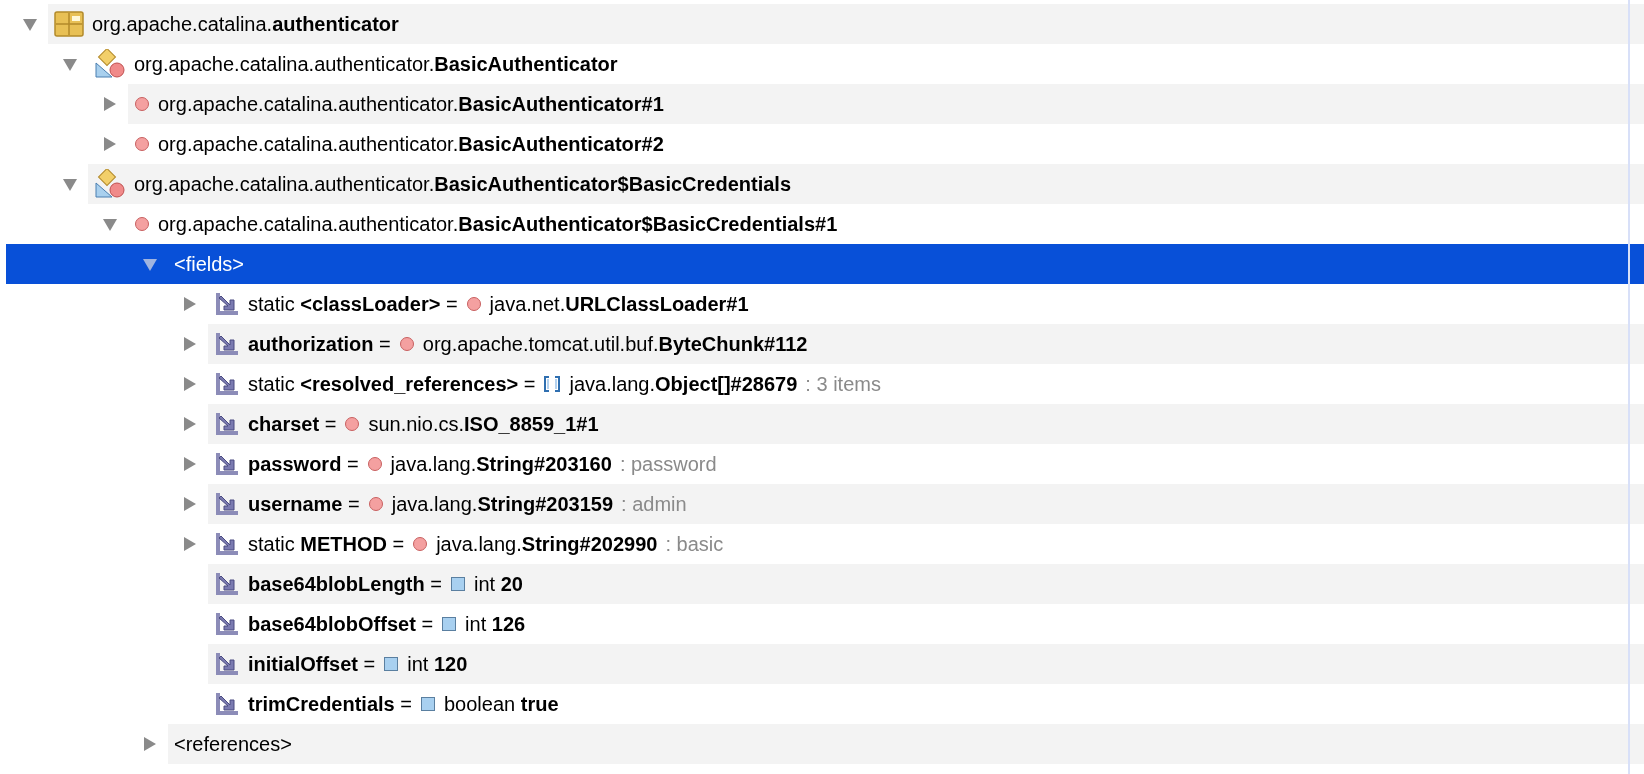  I want to click on field-name: static <resolved_references> =, so click(392, 384).